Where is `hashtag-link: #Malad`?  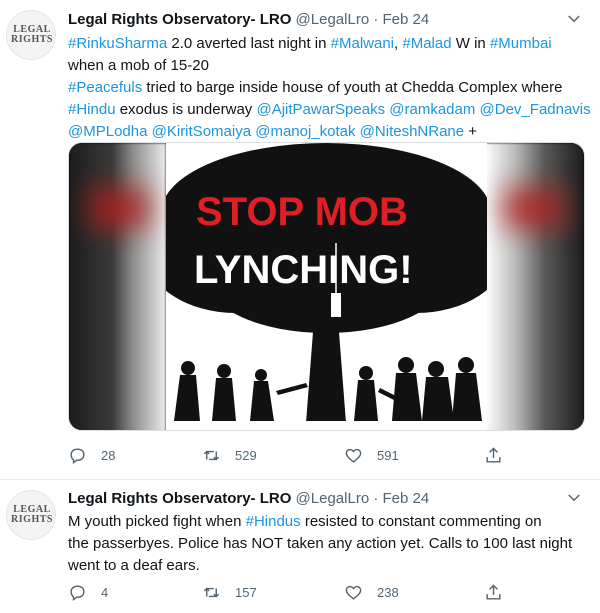
hashtag-link: #Malad is located at coordinates (426, 43).